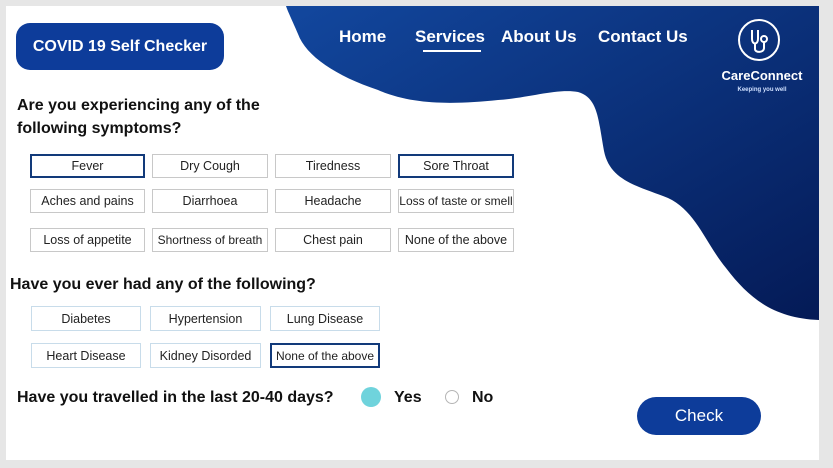 The image size is (833, 468). What do you see at coordinates (456, 201) in the screenshot?
I see `symptom-loss-of-taste-or-smell: Loss of taste or smell` at bounding box center [456, 201].